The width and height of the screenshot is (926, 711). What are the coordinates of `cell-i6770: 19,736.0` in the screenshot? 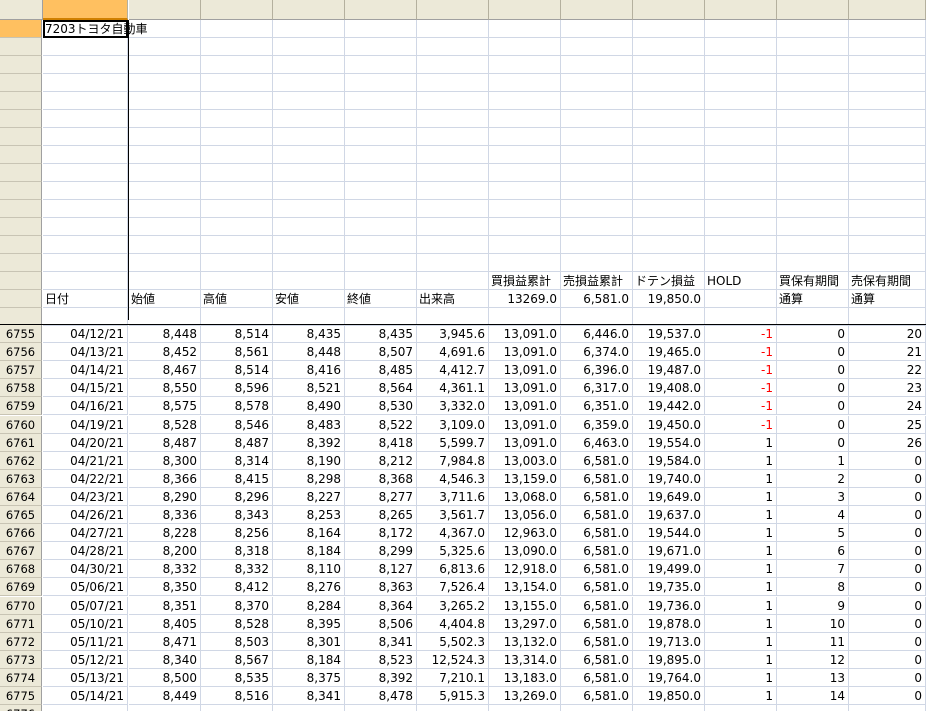 It's located at (669, 605).